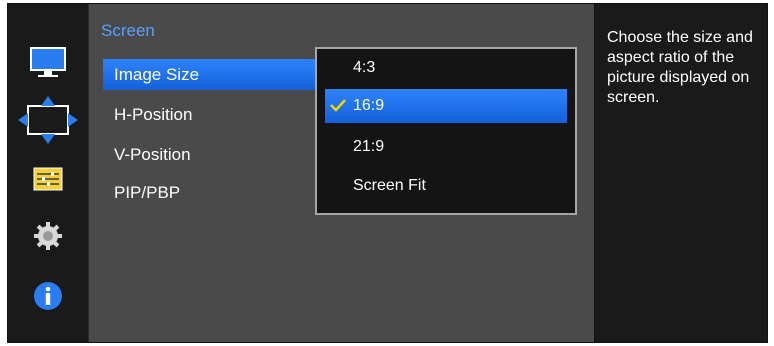 The image size is (774, 346). Describe the element at coordinates (147, 154) in the screenshot. I see `menu-item-v-position: V-Position` at that location.